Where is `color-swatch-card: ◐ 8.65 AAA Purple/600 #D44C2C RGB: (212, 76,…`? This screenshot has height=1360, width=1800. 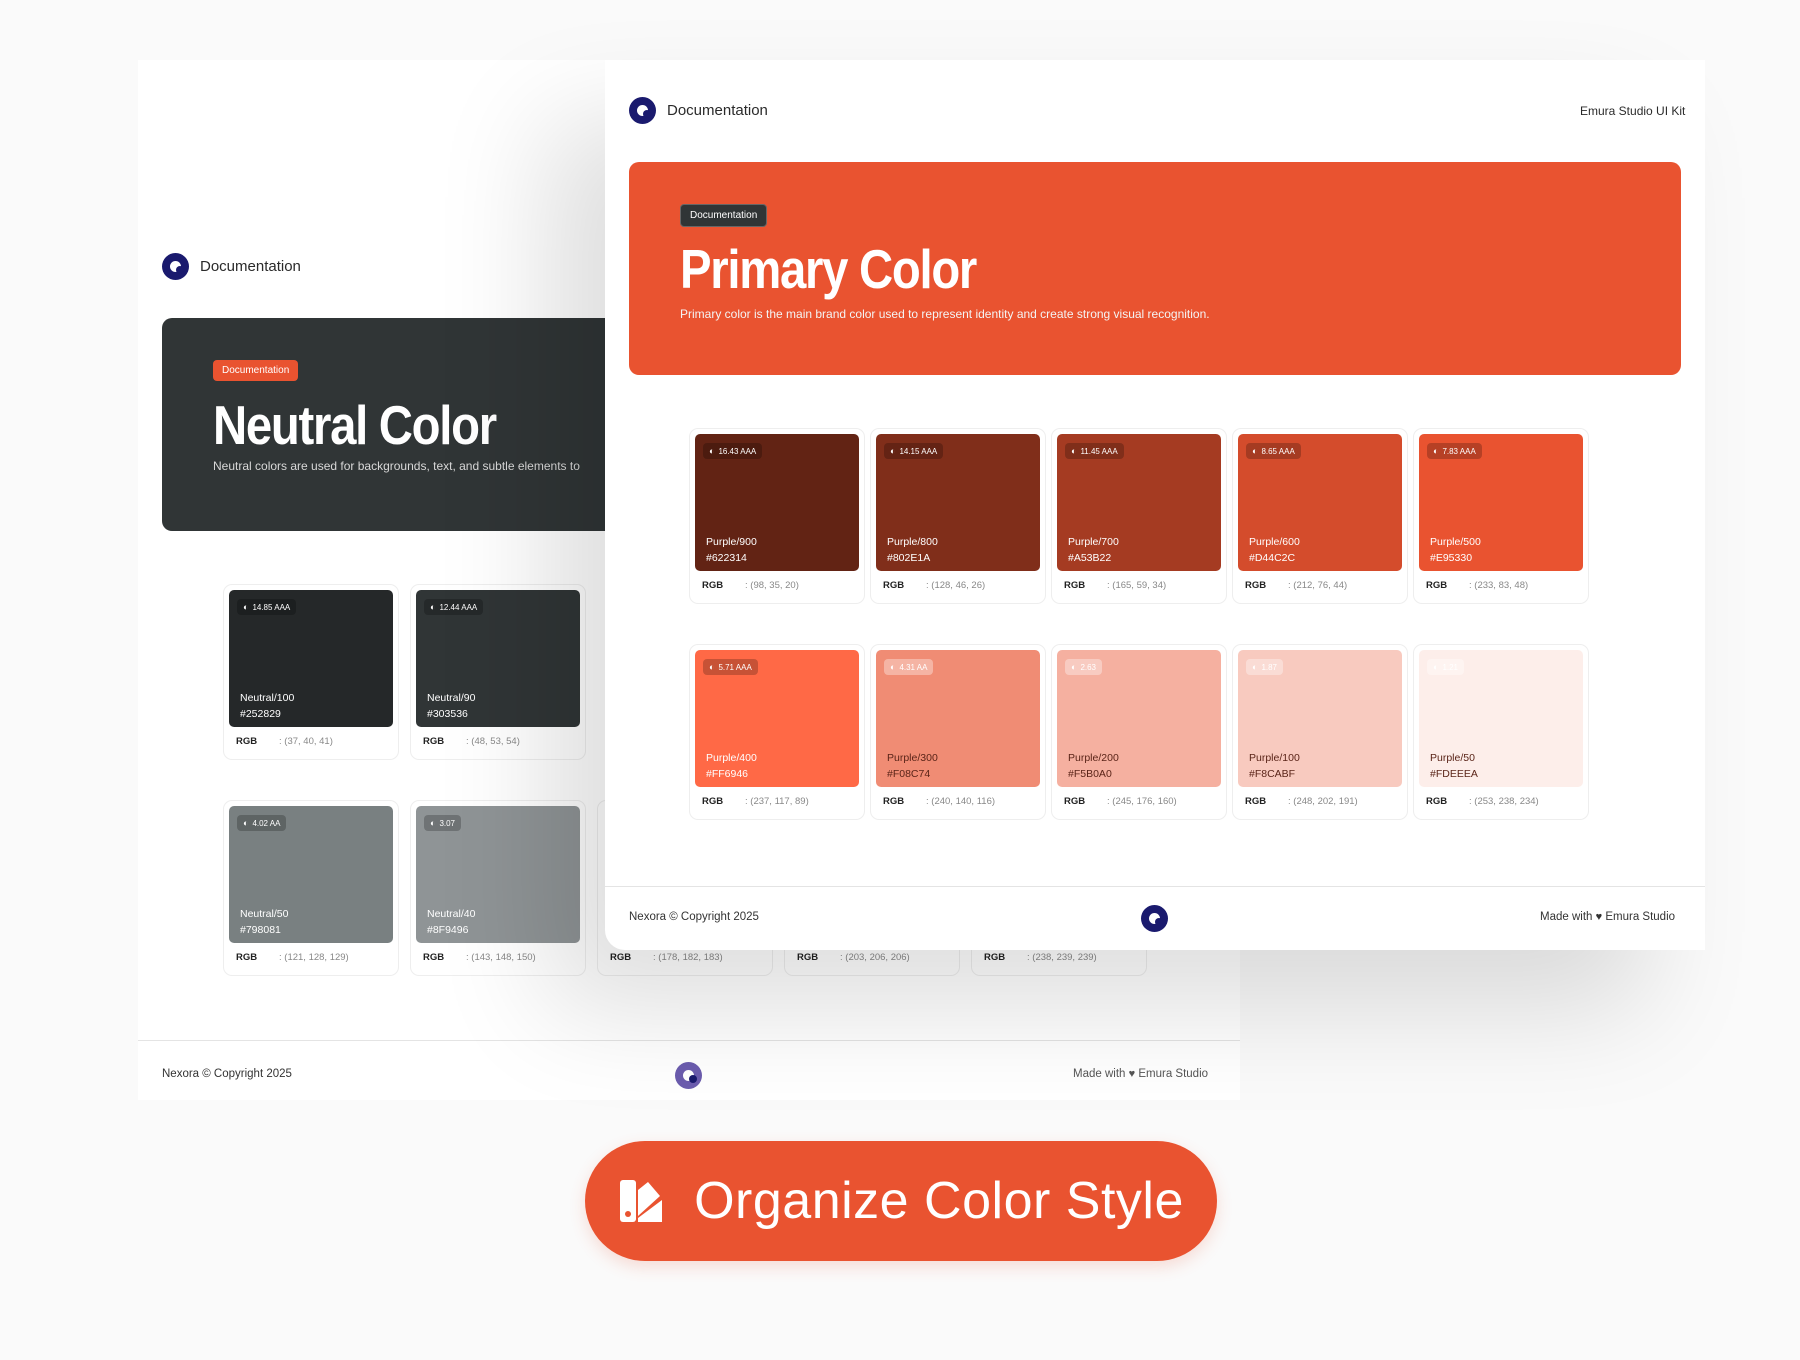
color-swatch-card: ◐ 8.65 AAA Purple/600 #D44C2C RGB: (212, 76,… is located at coordinates (1320, 516).